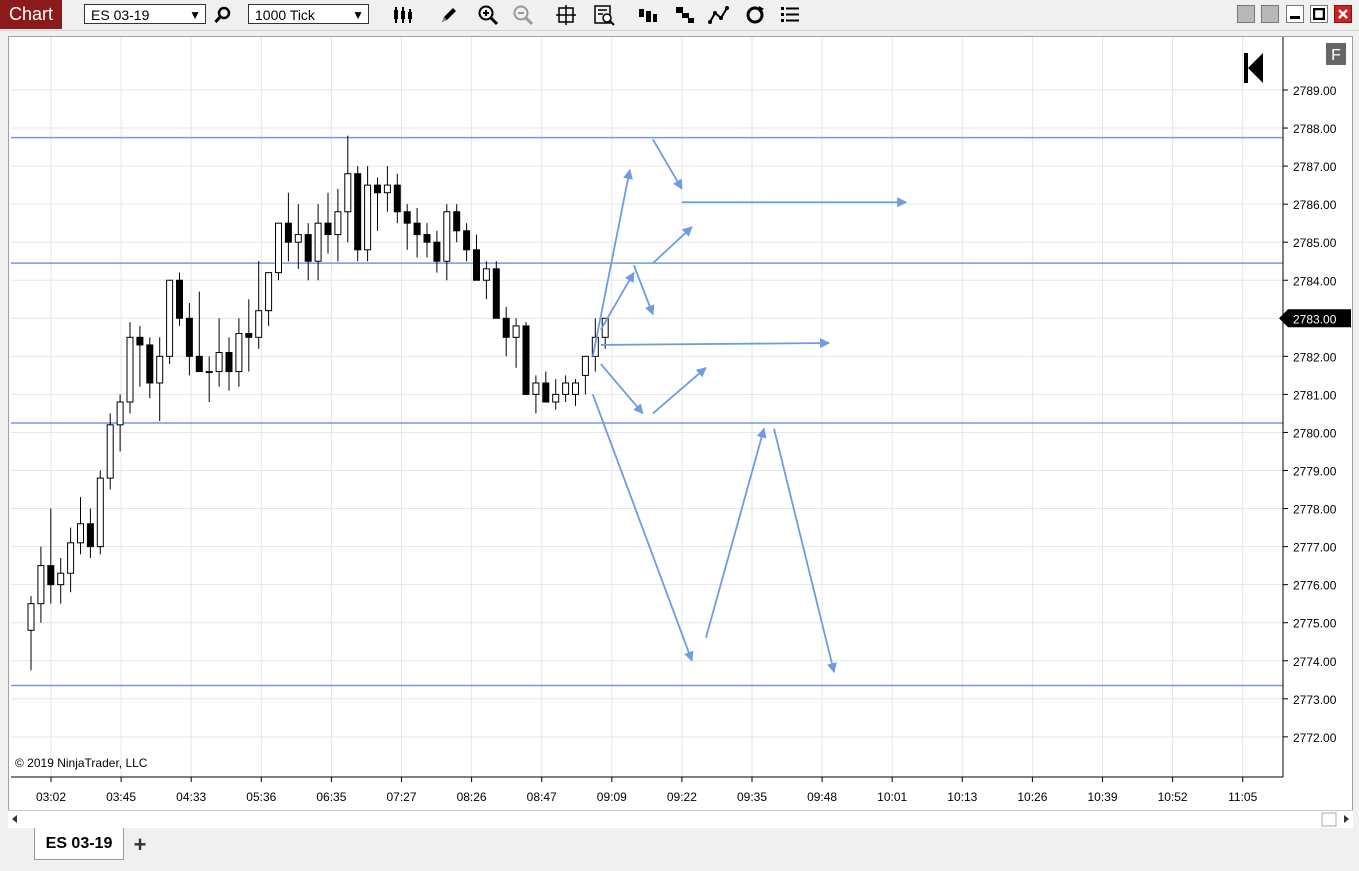 The height and width of the screenshot is (871, 1359). I want to click on refresh-icon, so click(755, 15).